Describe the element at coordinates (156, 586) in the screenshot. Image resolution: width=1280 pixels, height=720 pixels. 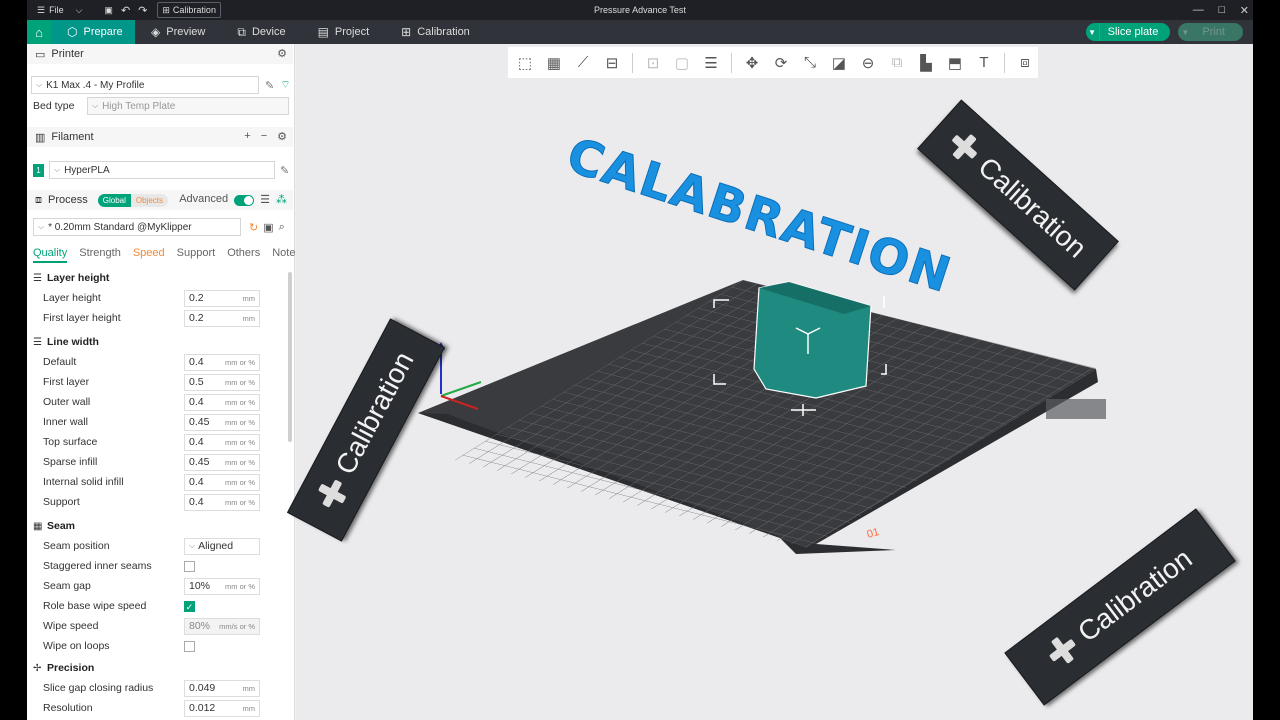
I see `param-row: Seam gap 10% mm or %` at that location.